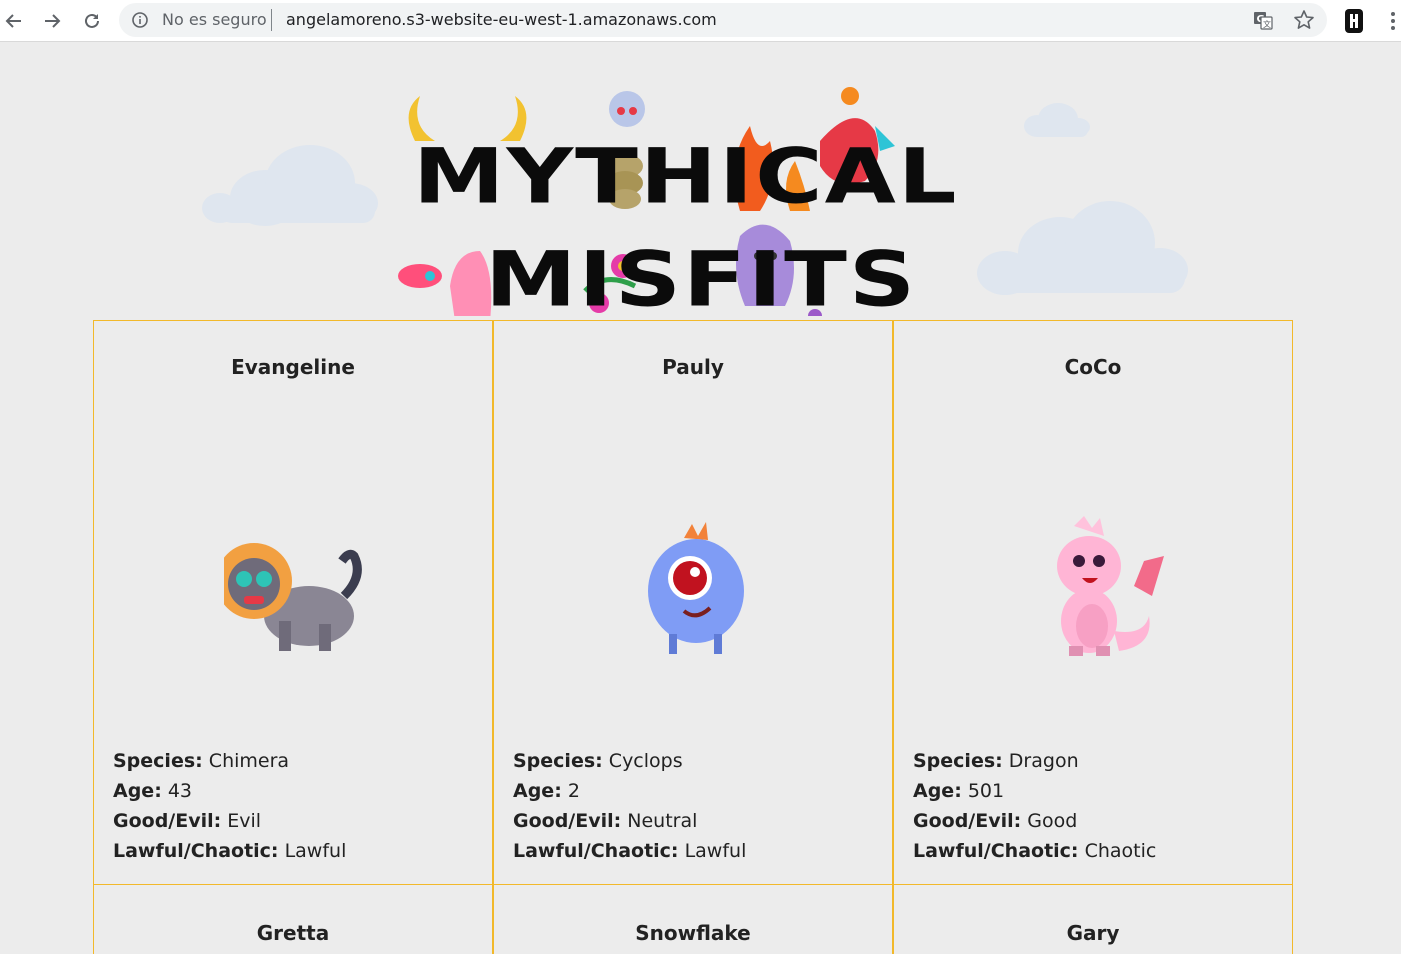  Describe the element at coordinates (1110, 586) in the screenshot. I see `dragon-illustration` at that location.